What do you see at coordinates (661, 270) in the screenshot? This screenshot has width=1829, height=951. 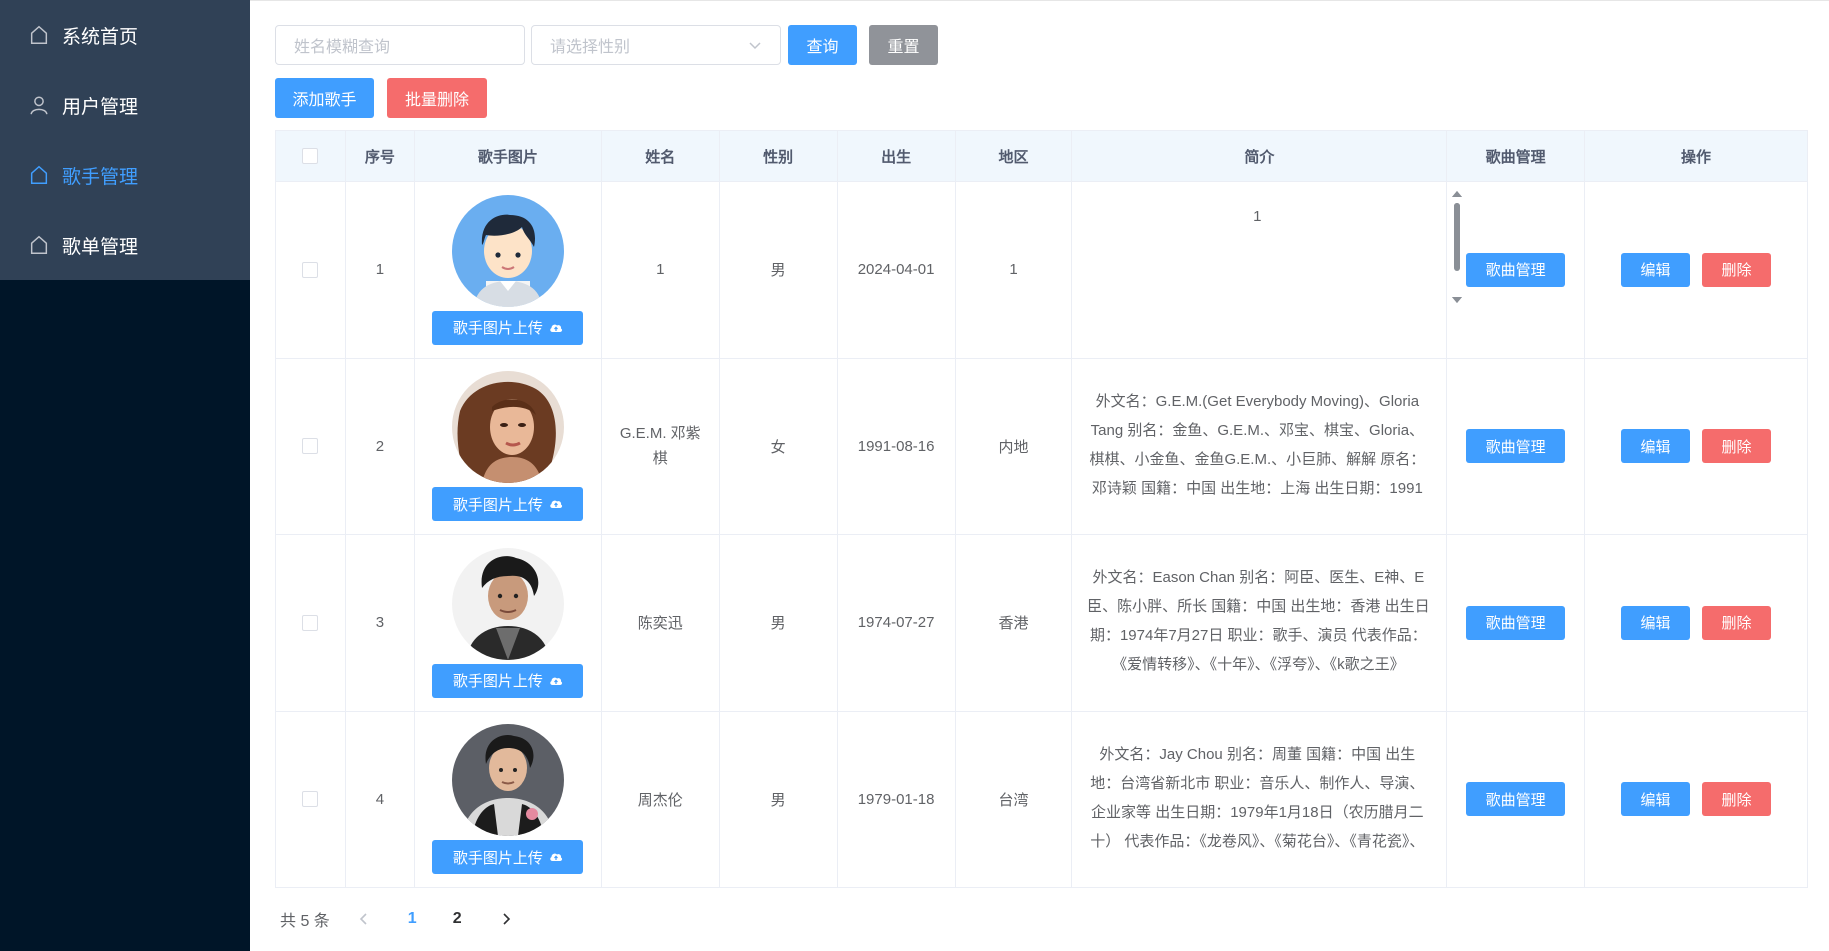 I see `row-name: 1` at bounding box center [661, 270].